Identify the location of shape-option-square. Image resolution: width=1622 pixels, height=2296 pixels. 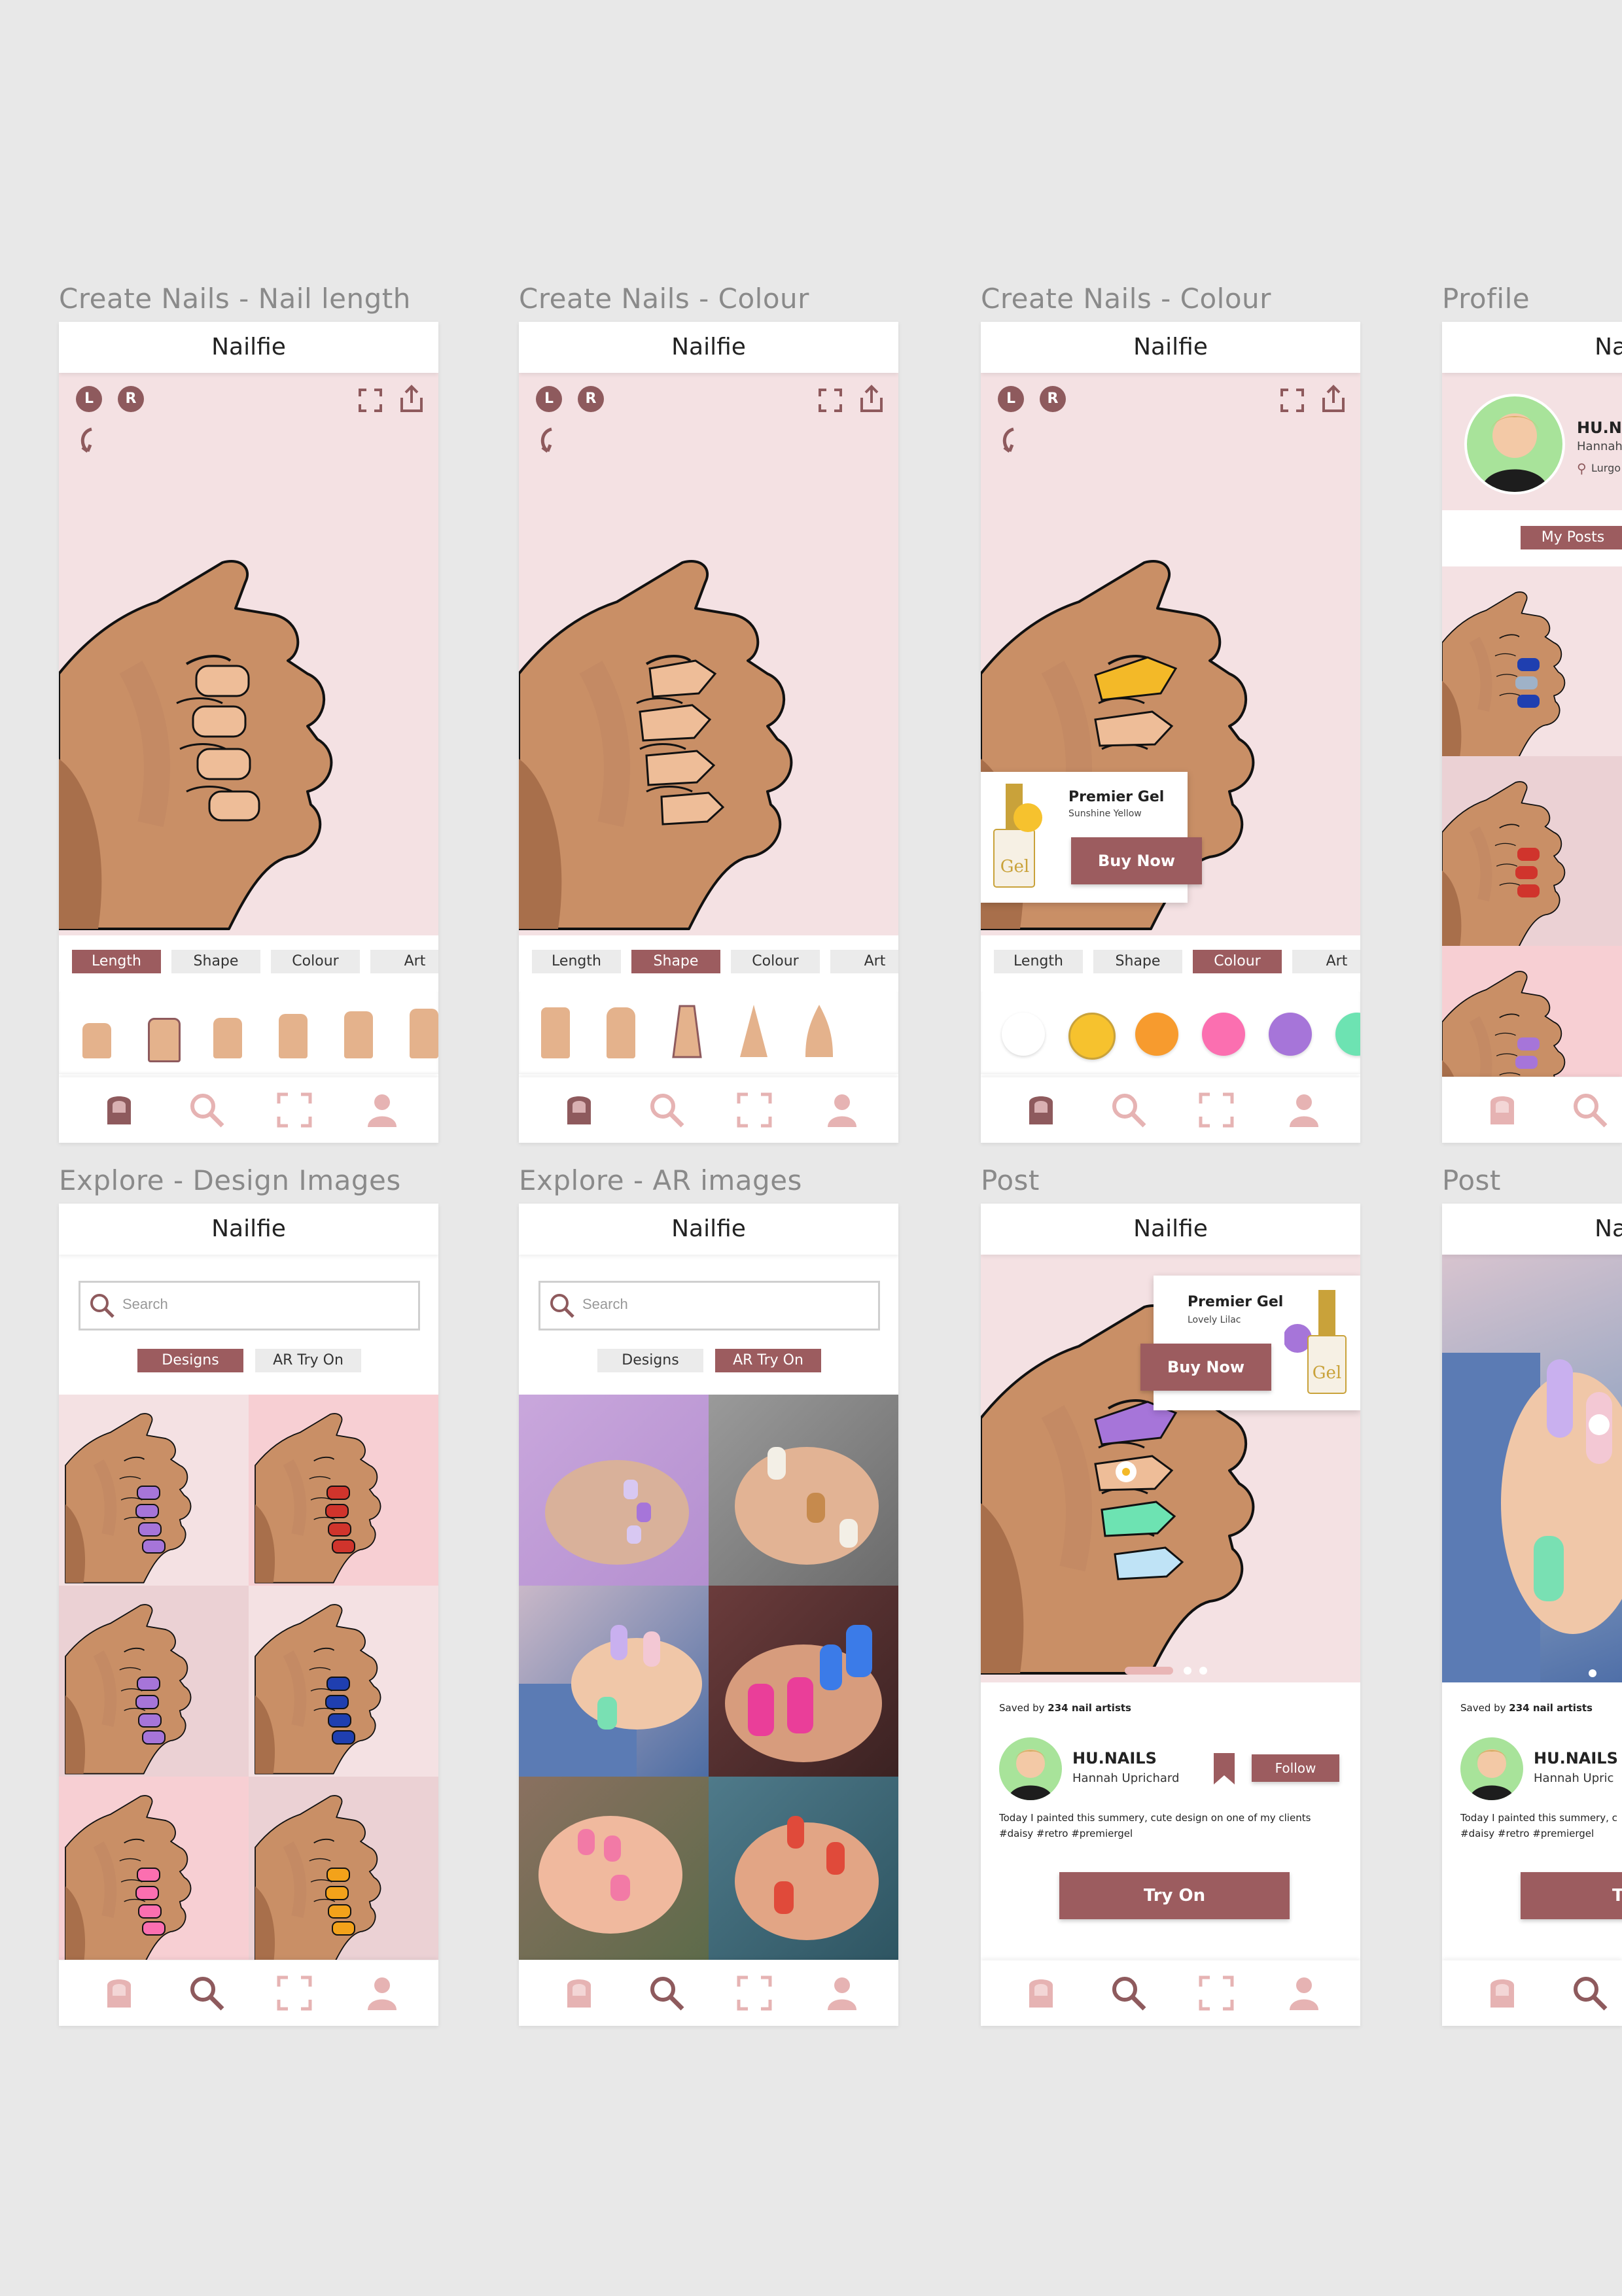
(555, 1032).